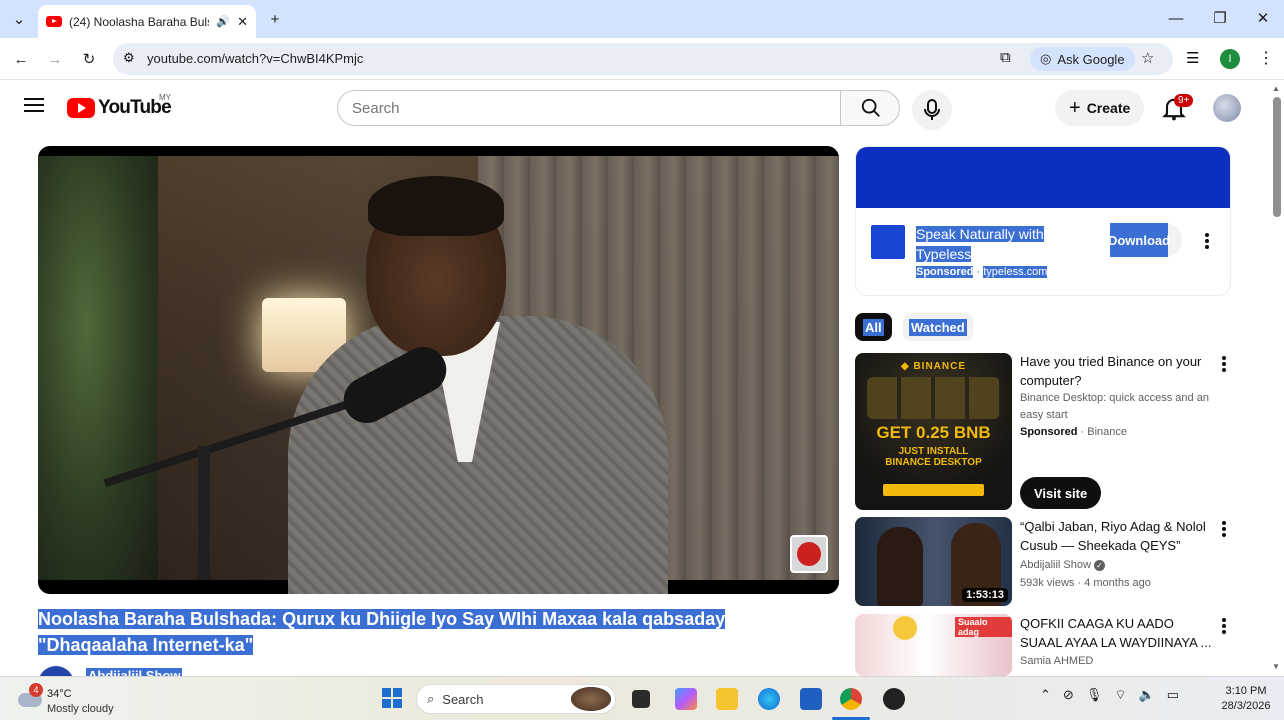 This screenshot has width=1284, height=720. Describe the element at coordinates (1230, 59) in the screenshot. I see `profile-avatar: I` at that location.